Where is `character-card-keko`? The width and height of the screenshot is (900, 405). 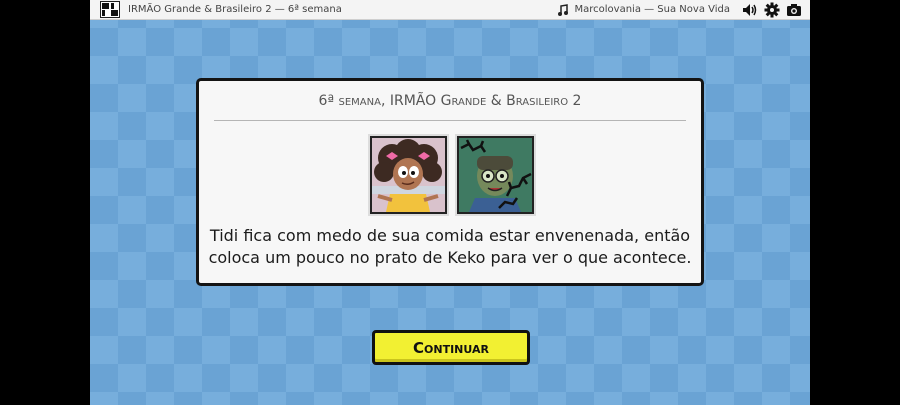 character-card-keko is located at coordinates (495, 175).